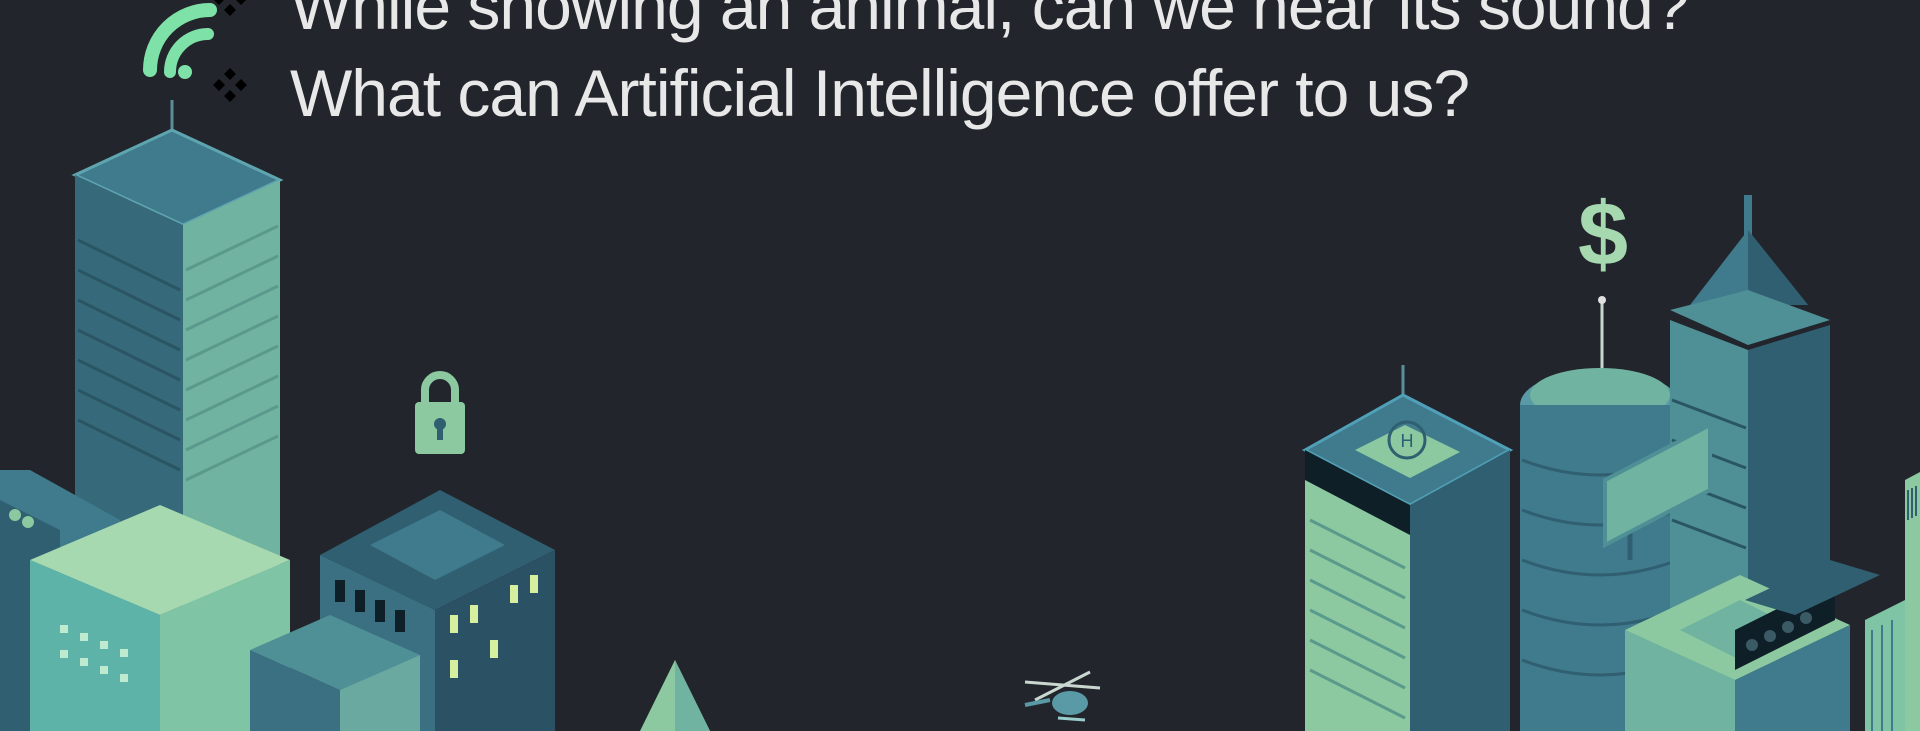  I want to click on dollar-icon: $, so click(1603, 235).